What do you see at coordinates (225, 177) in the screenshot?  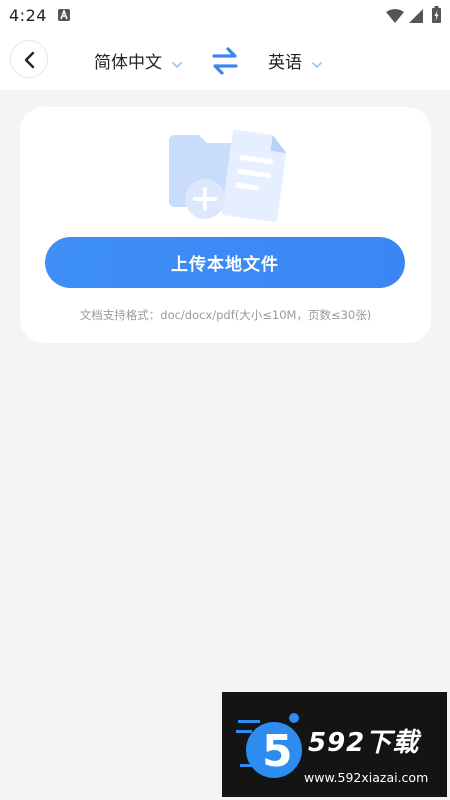 I see `document-folder-add-icon` at bounding box center [225, 177].